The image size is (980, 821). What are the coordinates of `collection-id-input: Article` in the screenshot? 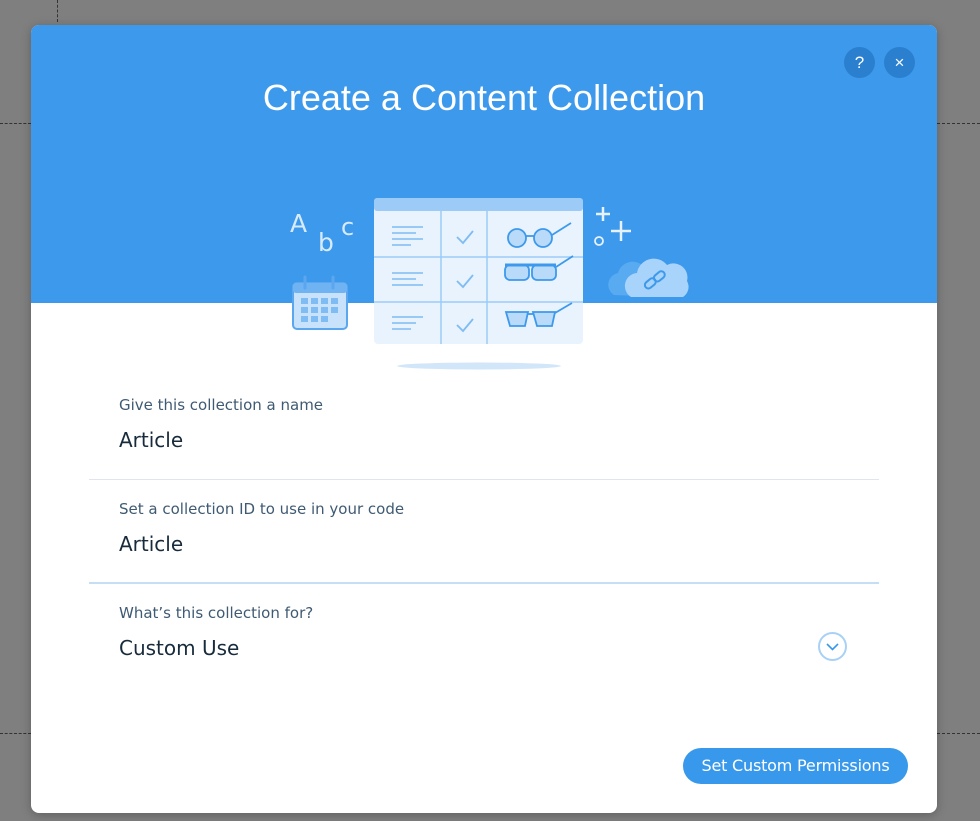 It's located at (261, 544).